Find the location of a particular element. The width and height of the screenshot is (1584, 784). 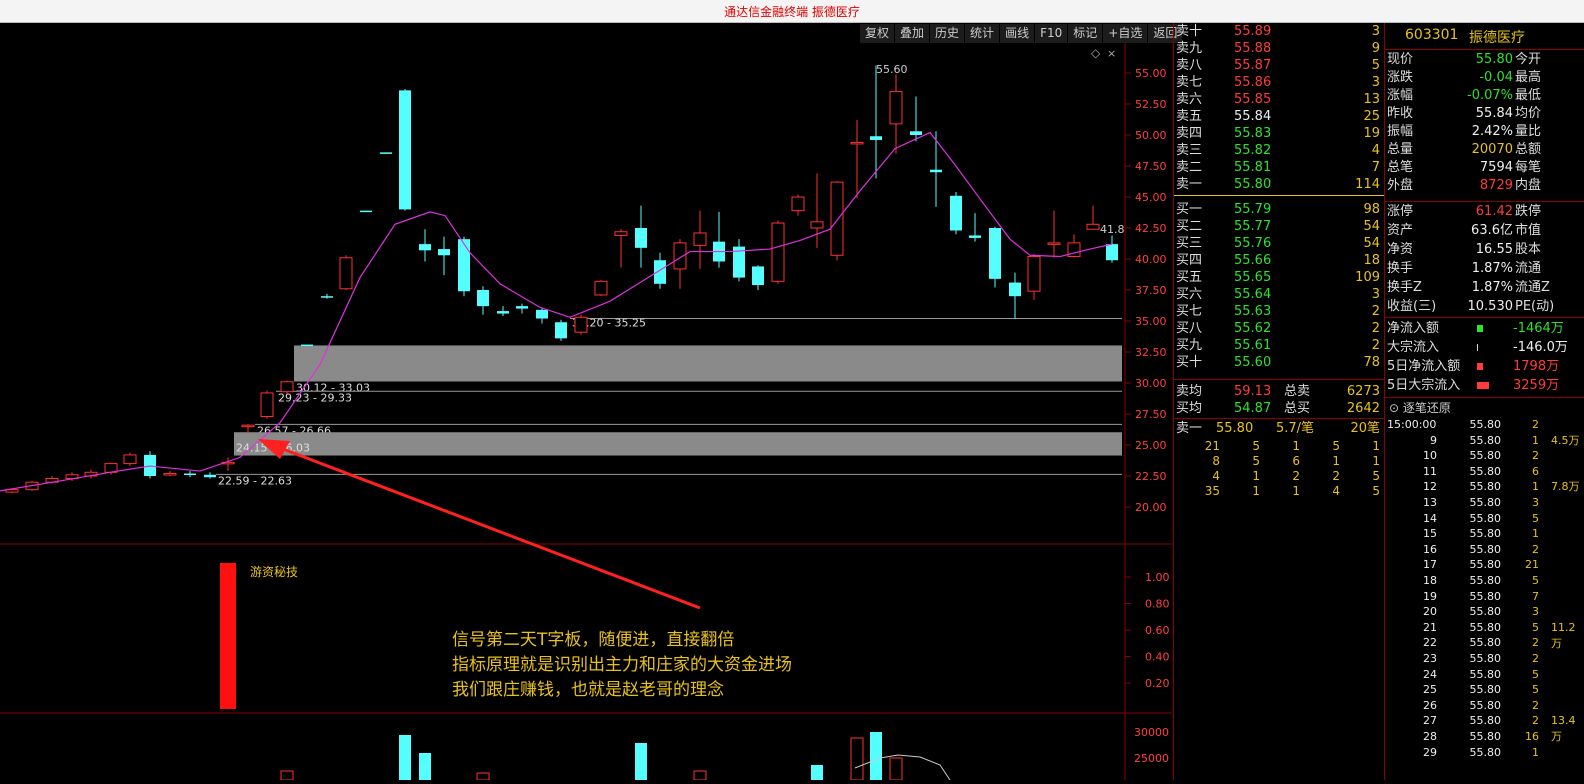

flow-value: 3259万 is located at coordinates (1536, 385).